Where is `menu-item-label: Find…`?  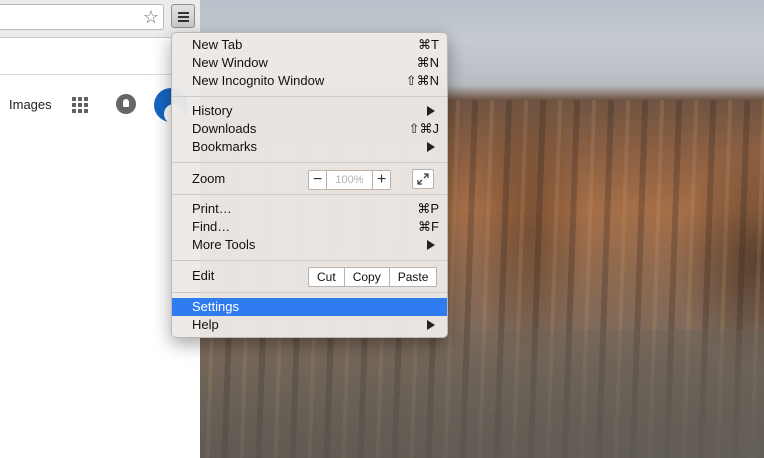 menu-item-label: Find… is located at coordinates (211, 226).